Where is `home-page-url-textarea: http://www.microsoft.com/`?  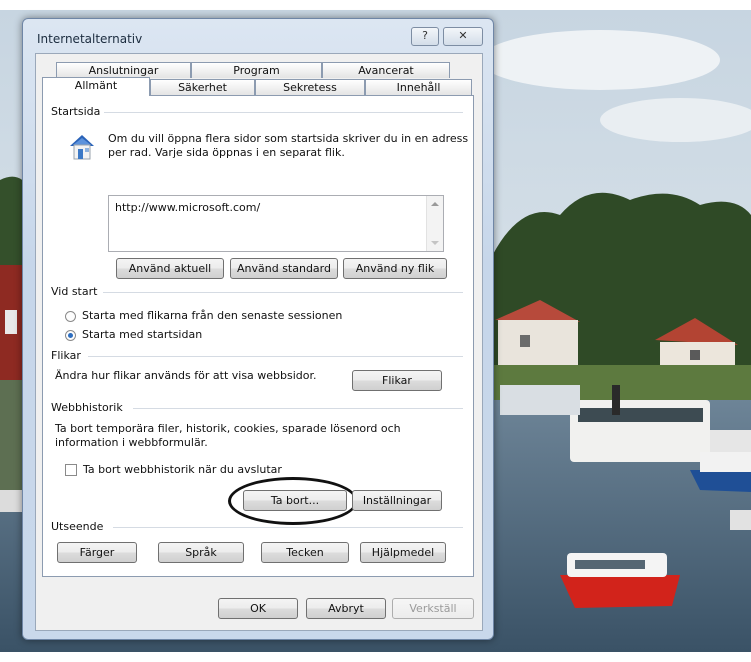
home-page-url-textarea: http://www.microsoft.com/ is located at coordinates (276, 223).